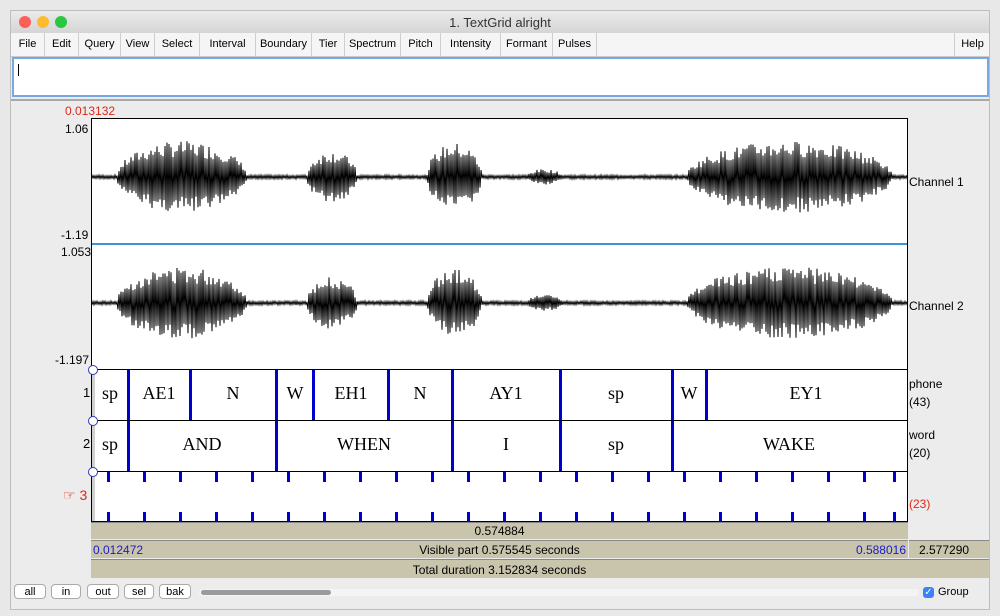  I want to click on tier-1-interval: N, so click(420, 393).